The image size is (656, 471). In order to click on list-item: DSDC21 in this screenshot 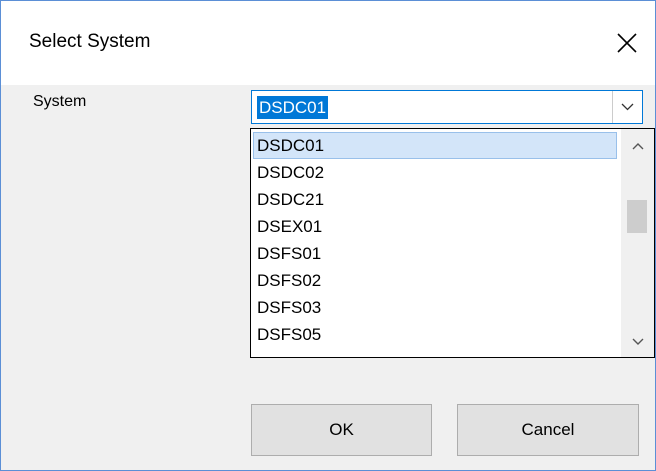, I will do `click(435, 199)`.